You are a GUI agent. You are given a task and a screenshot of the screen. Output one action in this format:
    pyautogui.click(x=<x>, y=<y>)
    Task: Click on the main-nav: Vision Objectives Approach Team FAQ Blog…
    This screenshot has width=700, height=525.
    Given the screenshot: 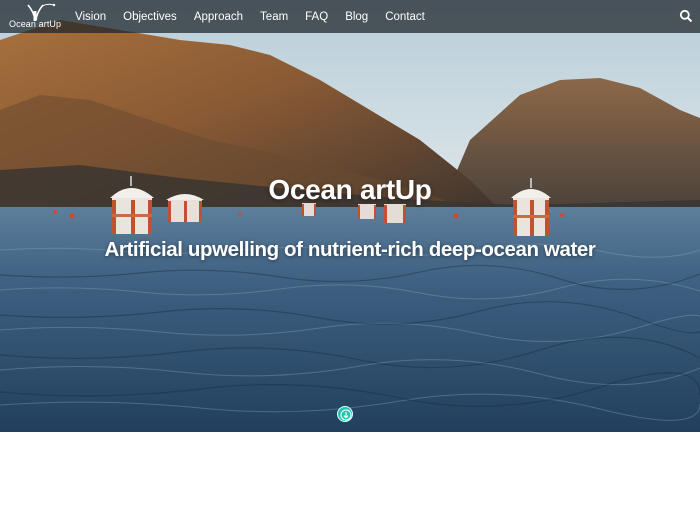 What is the action you would take?
    pyautogui.click(x=258, y=16)
    